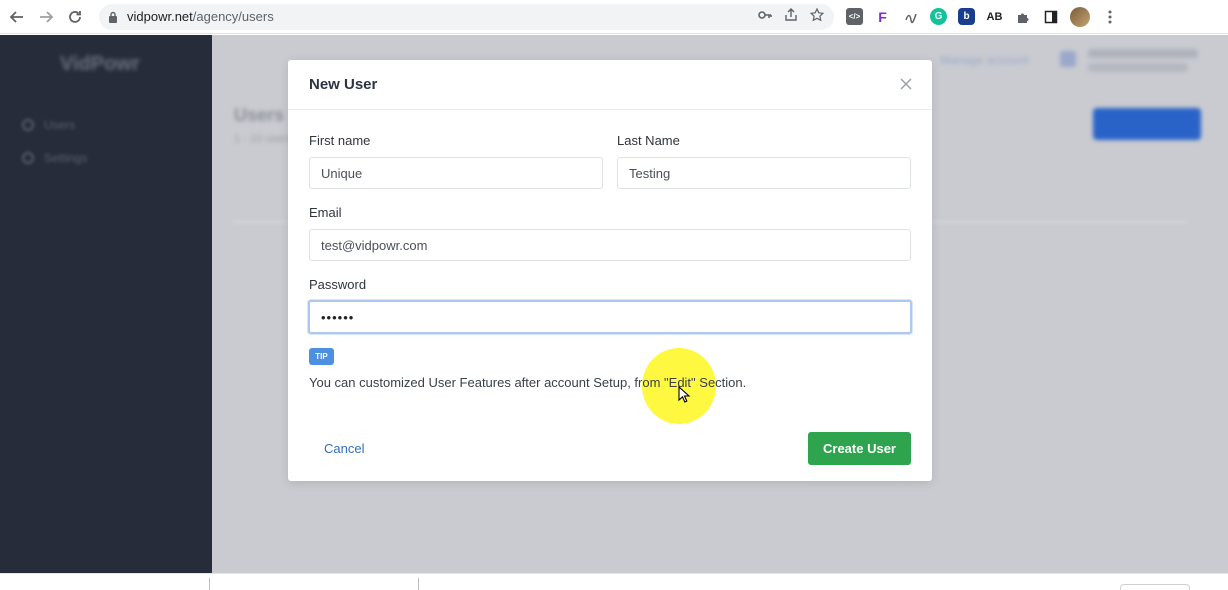  I want to click on side-panel-icon, so click(1050, 16).